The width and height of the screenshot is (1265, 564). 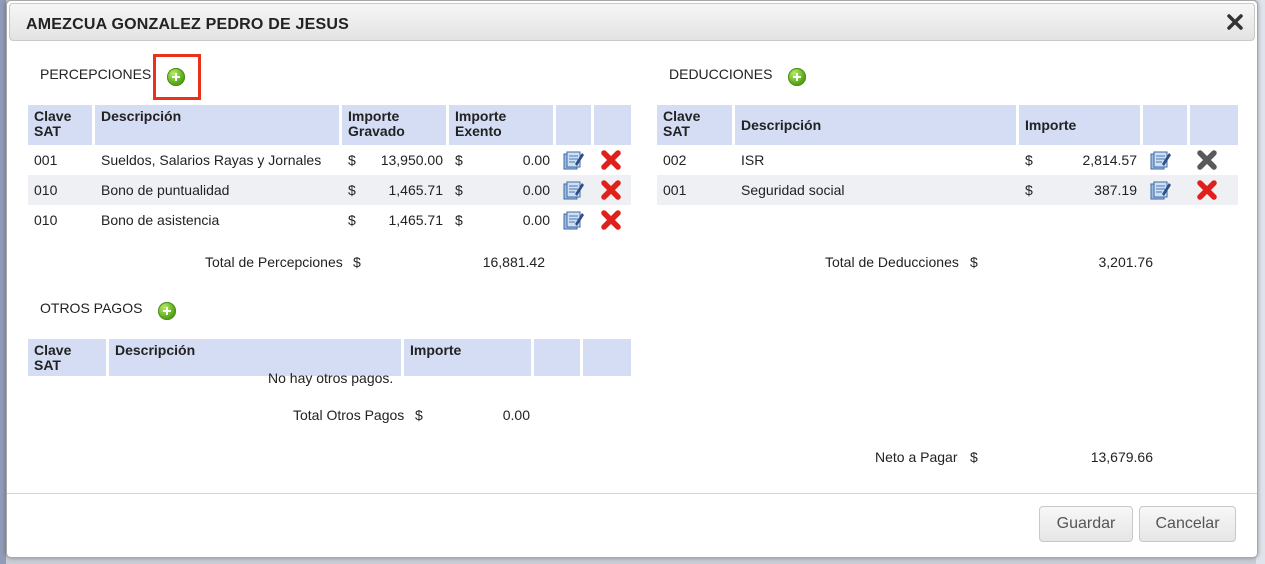 I want to click on neto-currency: $, so click(x=974, y=457).